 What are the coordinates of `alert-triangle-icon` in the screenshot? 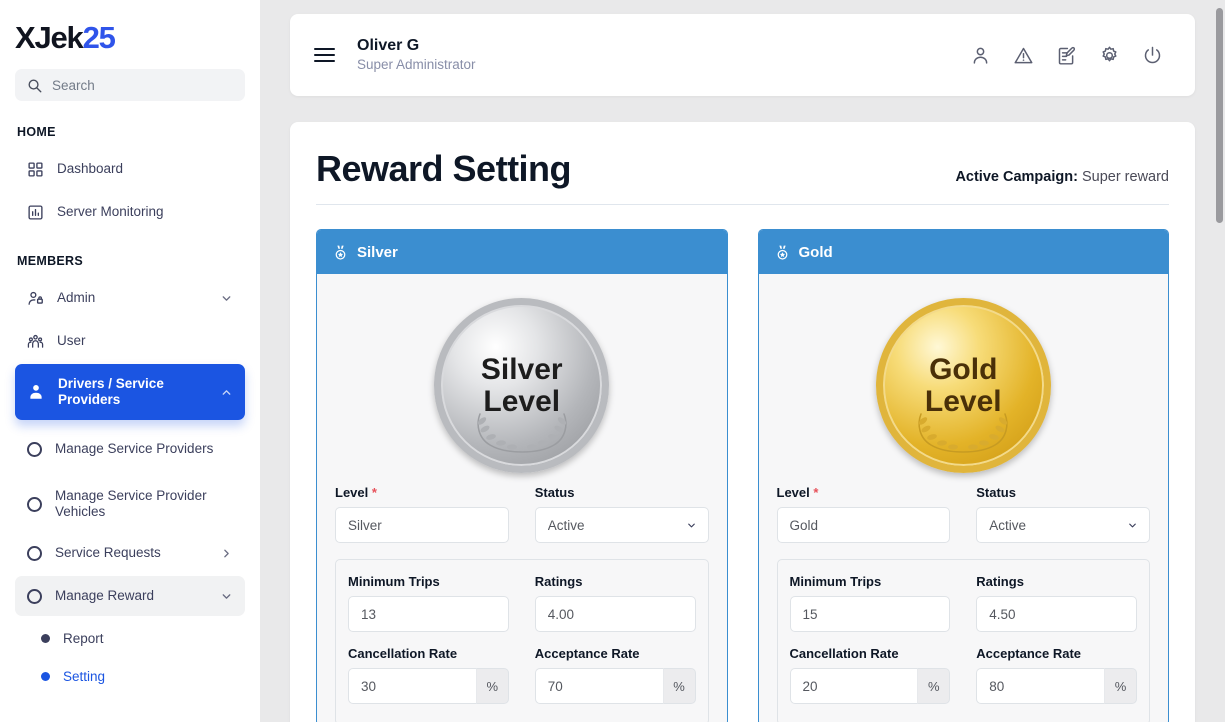 It's located at (1023, 55).